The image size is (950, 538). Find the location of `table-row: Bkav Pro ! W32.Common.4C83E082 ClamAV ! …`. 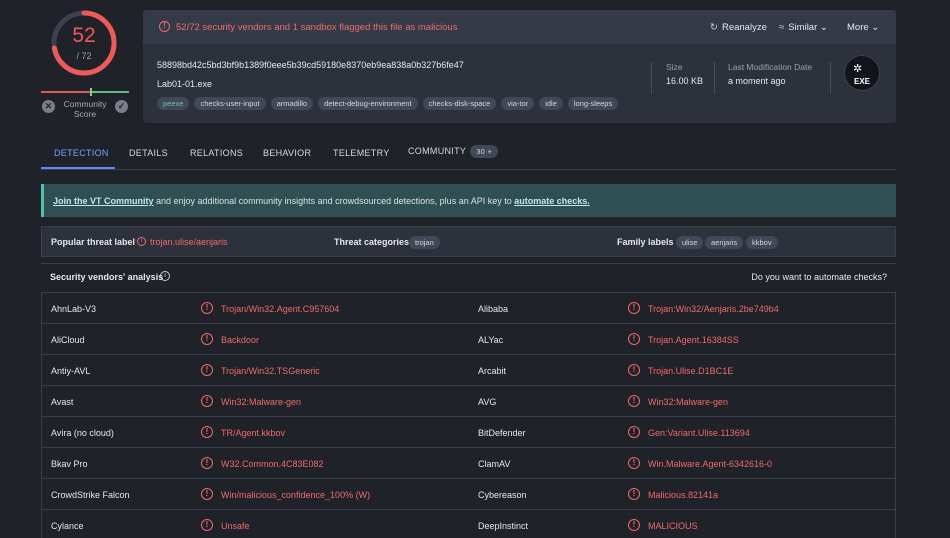

table-row: Bkav Pro ! W32.Common.4C83E082 ClamAV ! … is located at coordinates (468, 463).